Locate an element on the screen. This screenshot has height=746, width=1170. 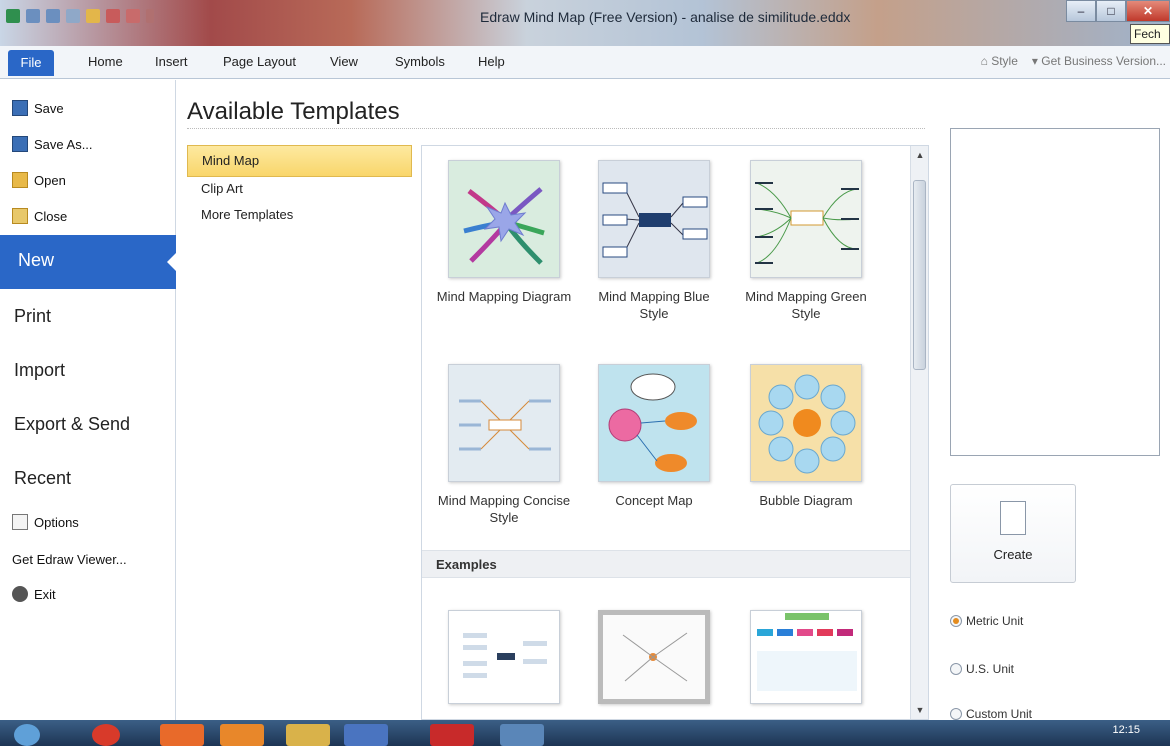
radio-us-unit: U.S. Unit is located at coordinates (982, 669).